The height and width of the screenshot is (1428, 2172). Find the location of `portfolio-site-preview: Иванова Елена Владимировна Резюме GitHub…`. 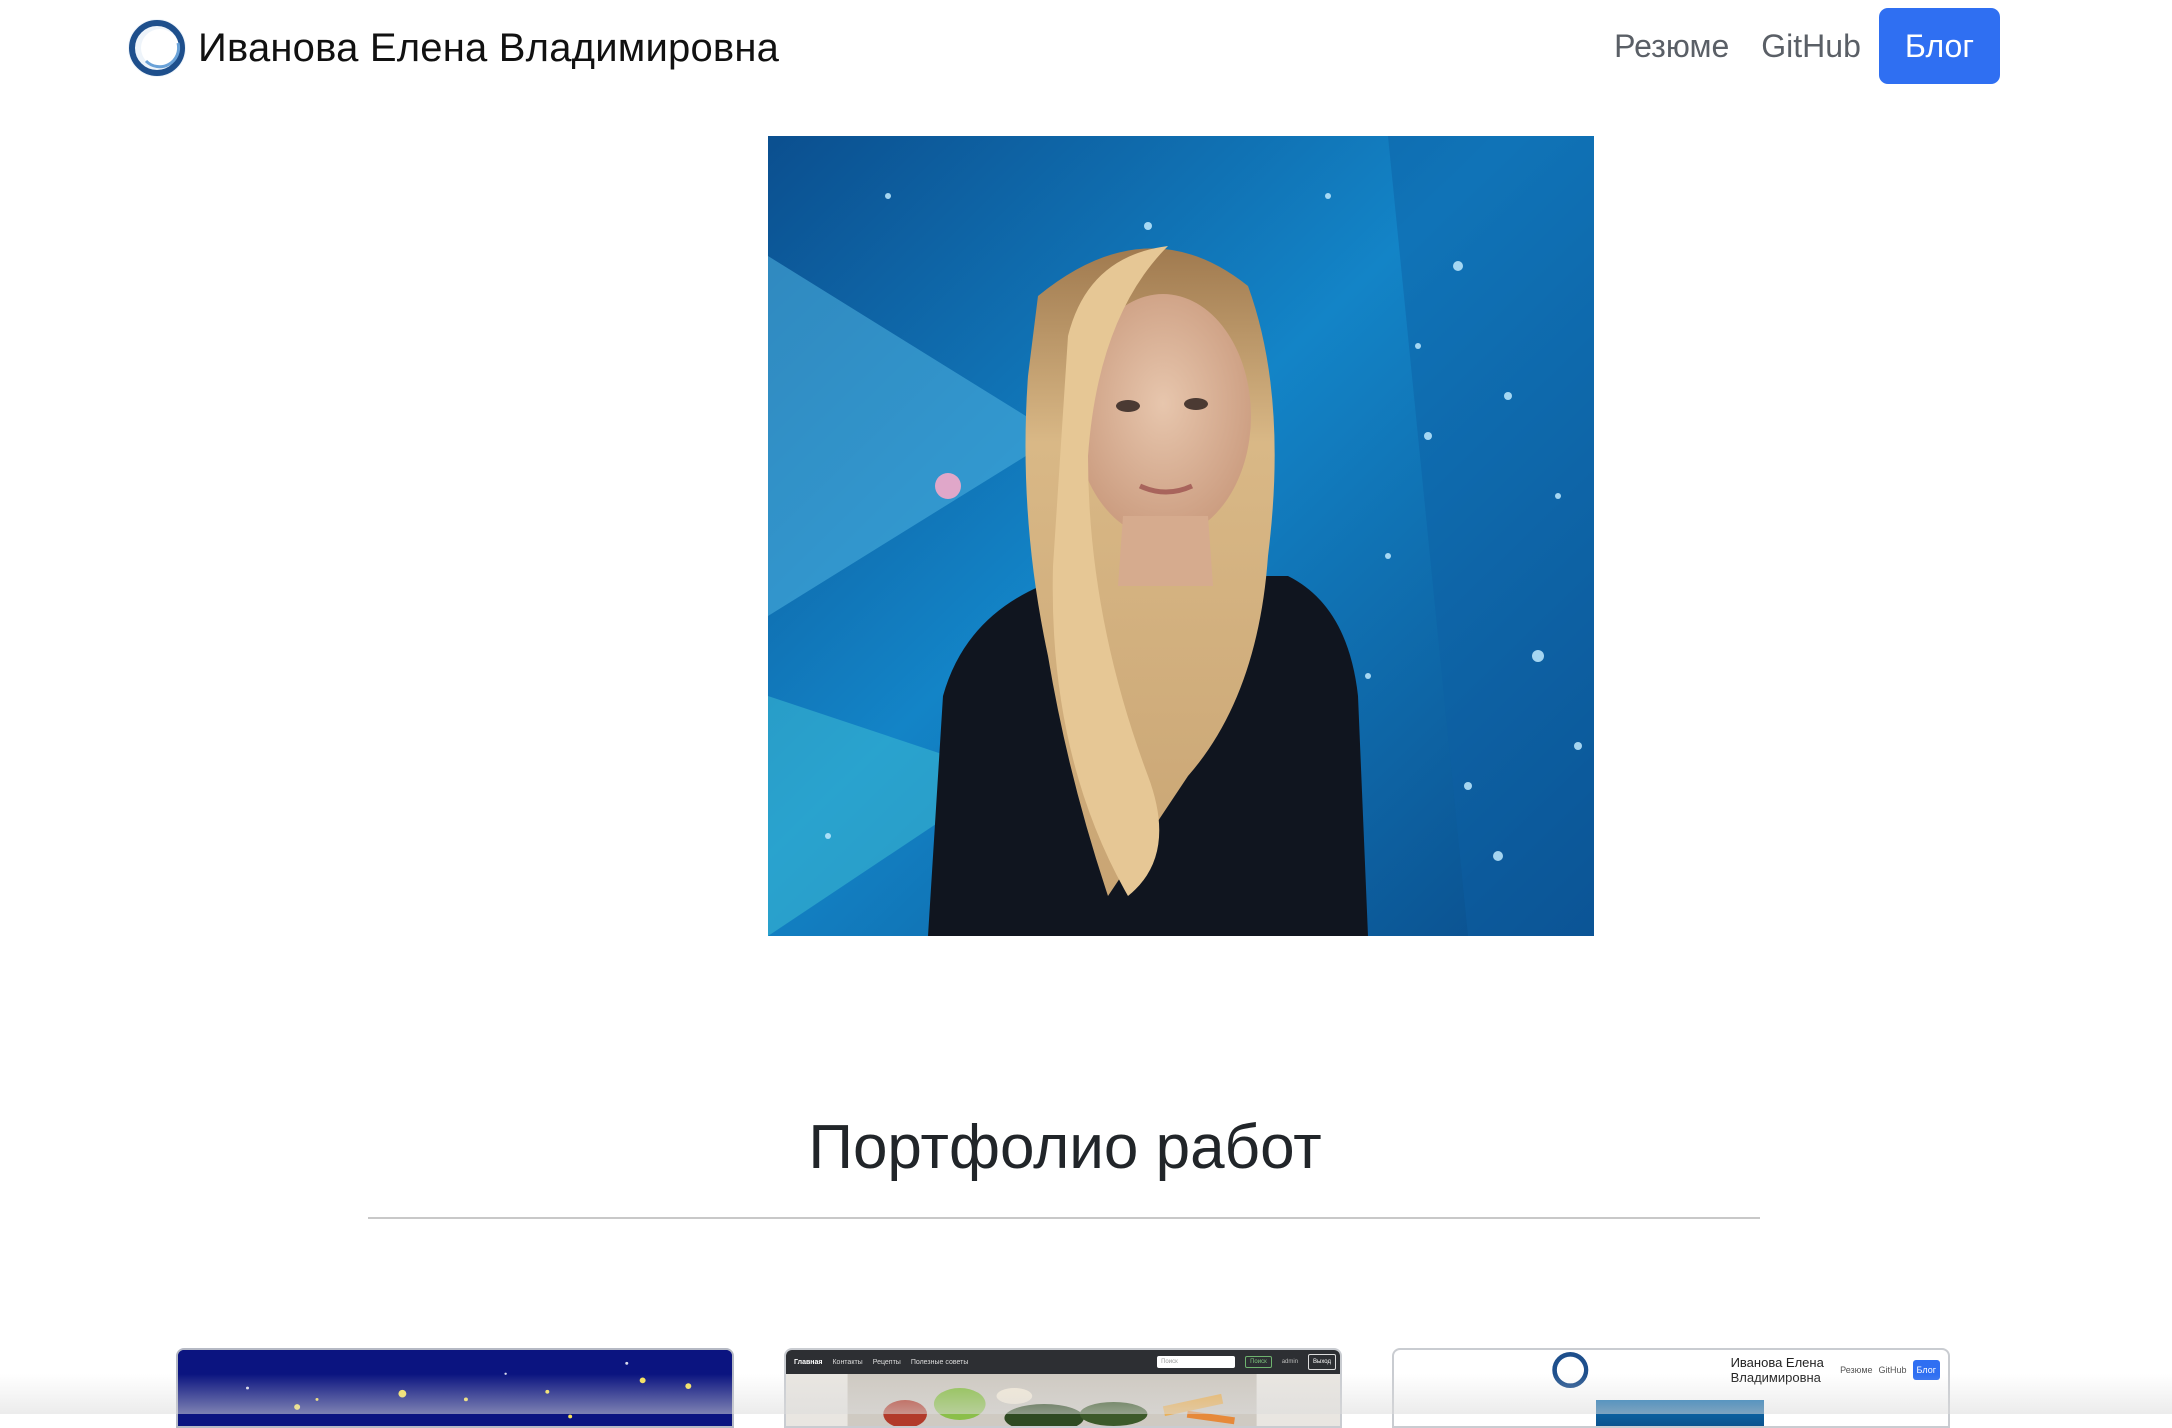

portfolio-site-preview: Иванова Елена Владимировна Резюме GitHub… is located at coordinates (1671, 1370).